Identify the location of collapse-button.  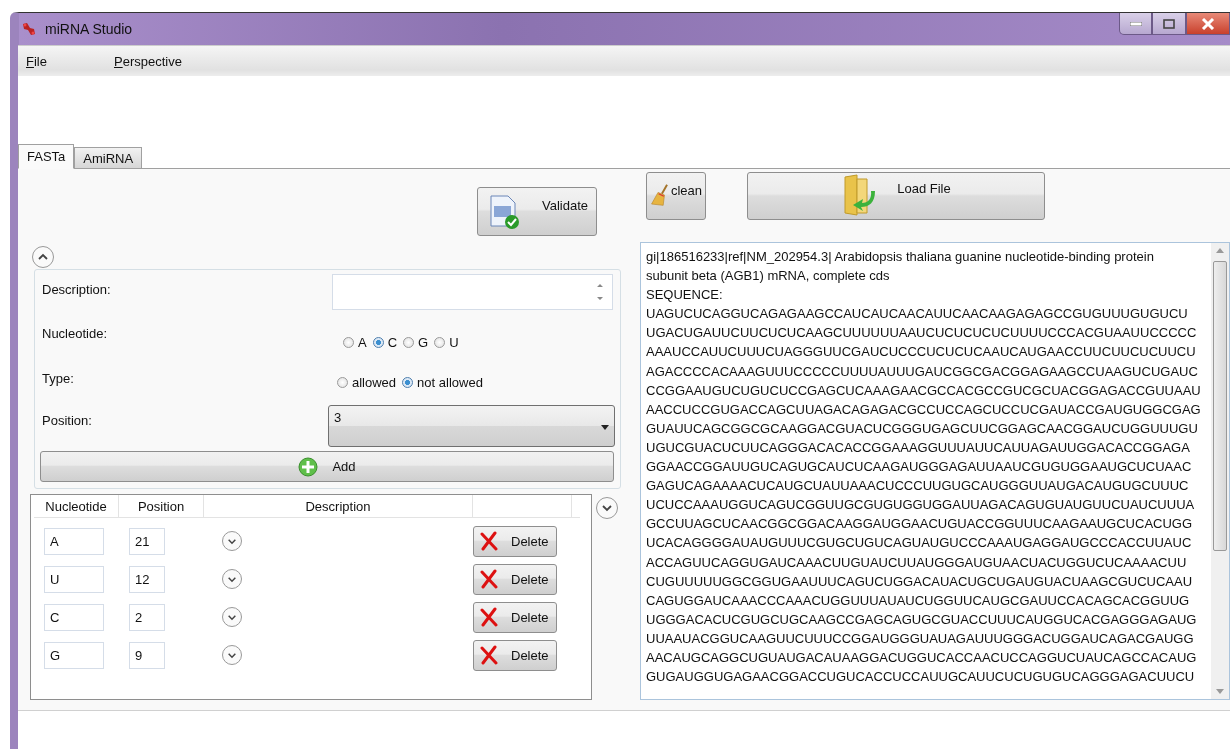
(43, 257).